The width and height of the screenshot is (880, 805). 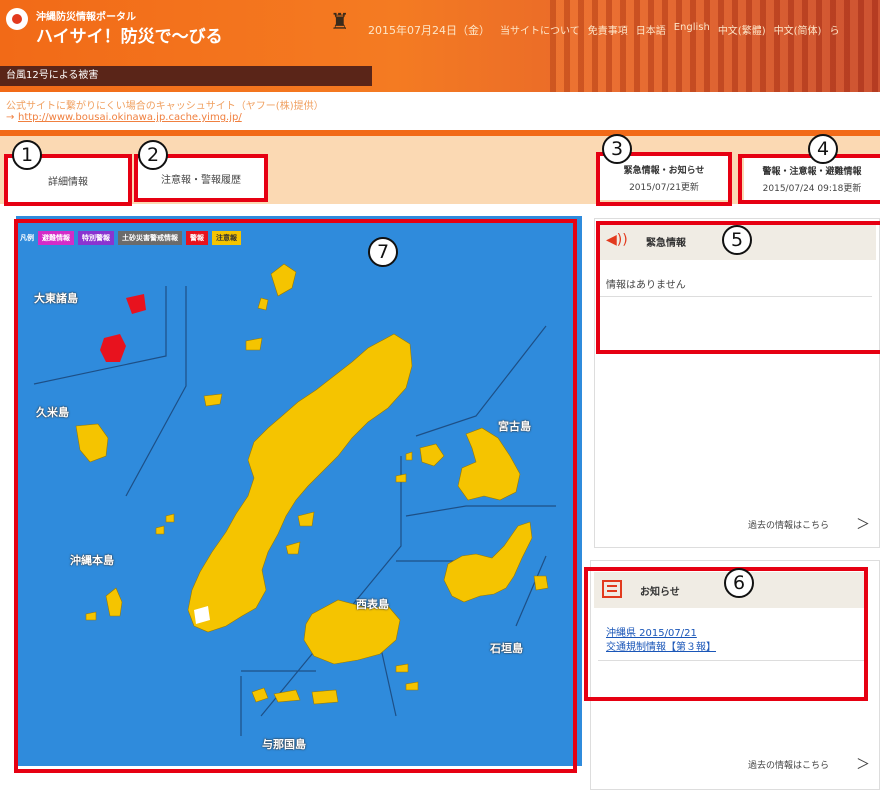 What do you see at coordinates (798, 29) in the screenshot?
I see `nav-chinese-simplified-link: 中文(简体)` at bounding box center [798, 29].